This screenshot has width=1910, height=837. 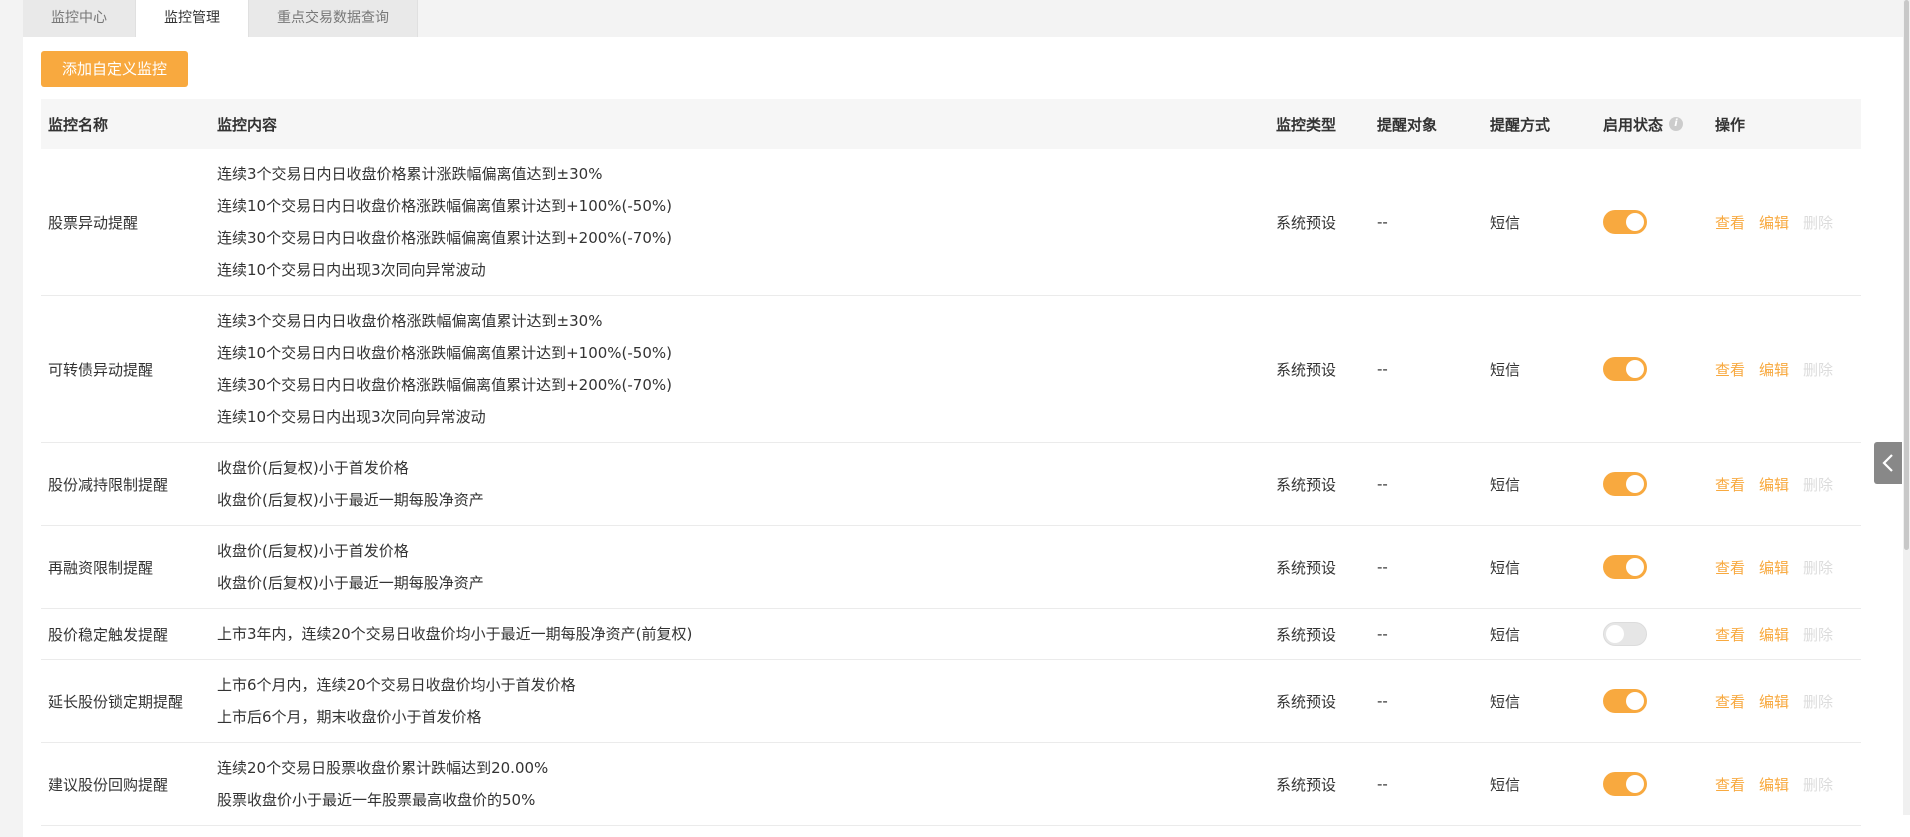 What do you see at coordinates (396, 685) in the screenshot?
I see `content-line: 上市6个月内，连续20个交易日收盘价均小于首发价格` at bounding box center [396, 685].